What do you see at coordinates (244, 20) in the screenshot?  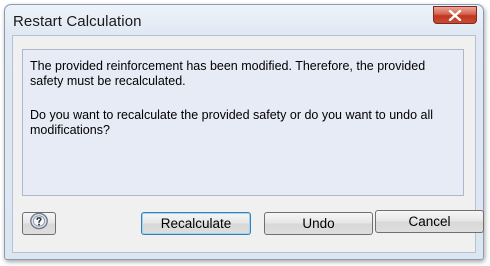 I see `title-bar: Restart Calculation` at bounding box center [244, 20].